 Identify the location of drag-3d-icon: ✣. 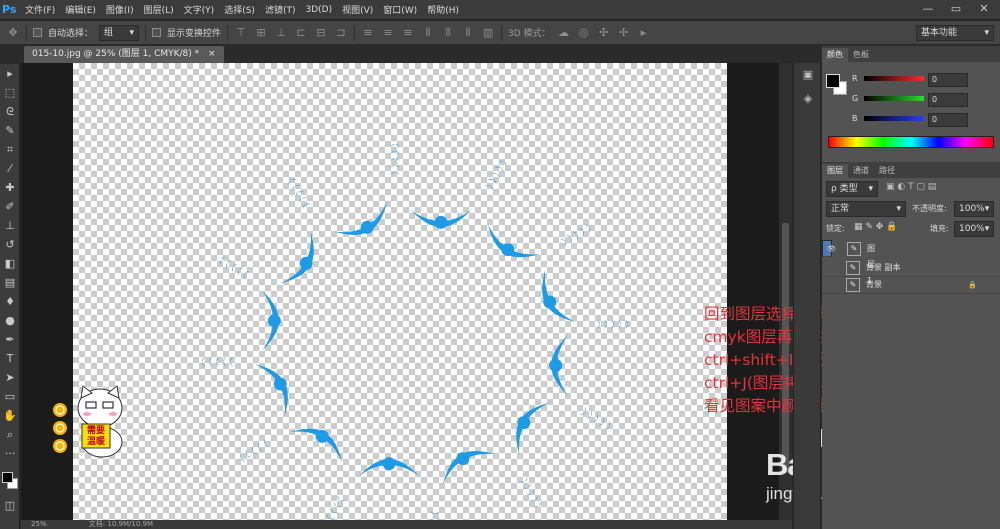
(604, 33).